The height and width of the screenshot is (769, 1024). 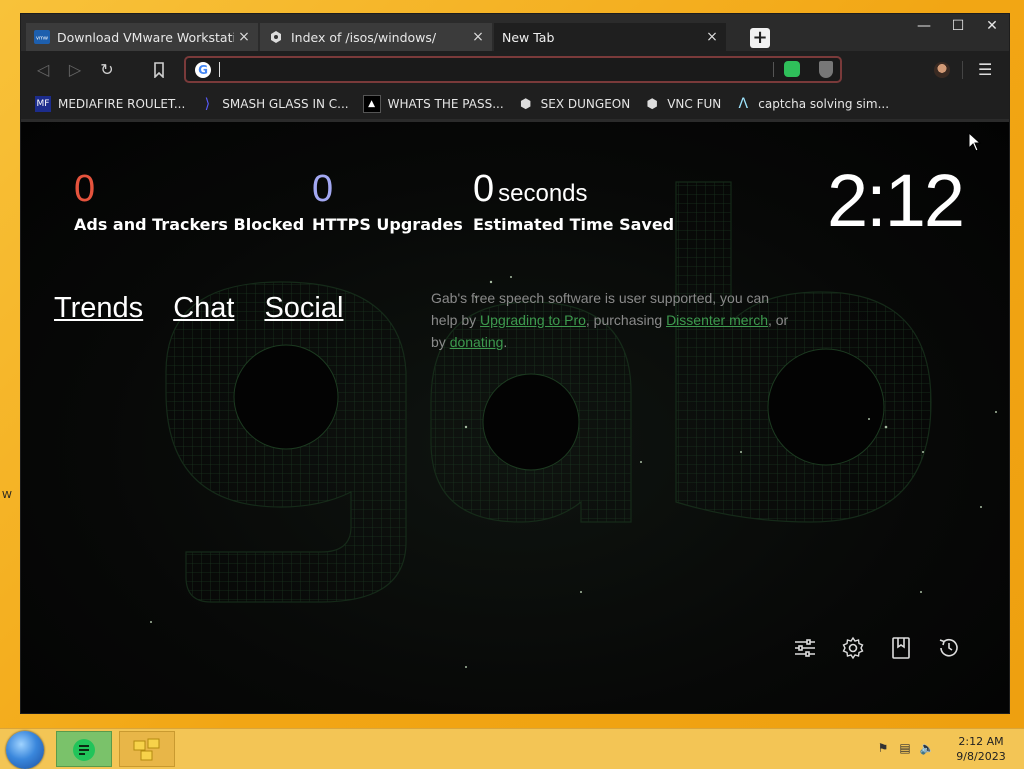 What do you see at coordinates (387, 201) in the screenshot?
I see `https-upgrades-stat: 0 HTTPS Upgrades` at bounding box center [387, 201].